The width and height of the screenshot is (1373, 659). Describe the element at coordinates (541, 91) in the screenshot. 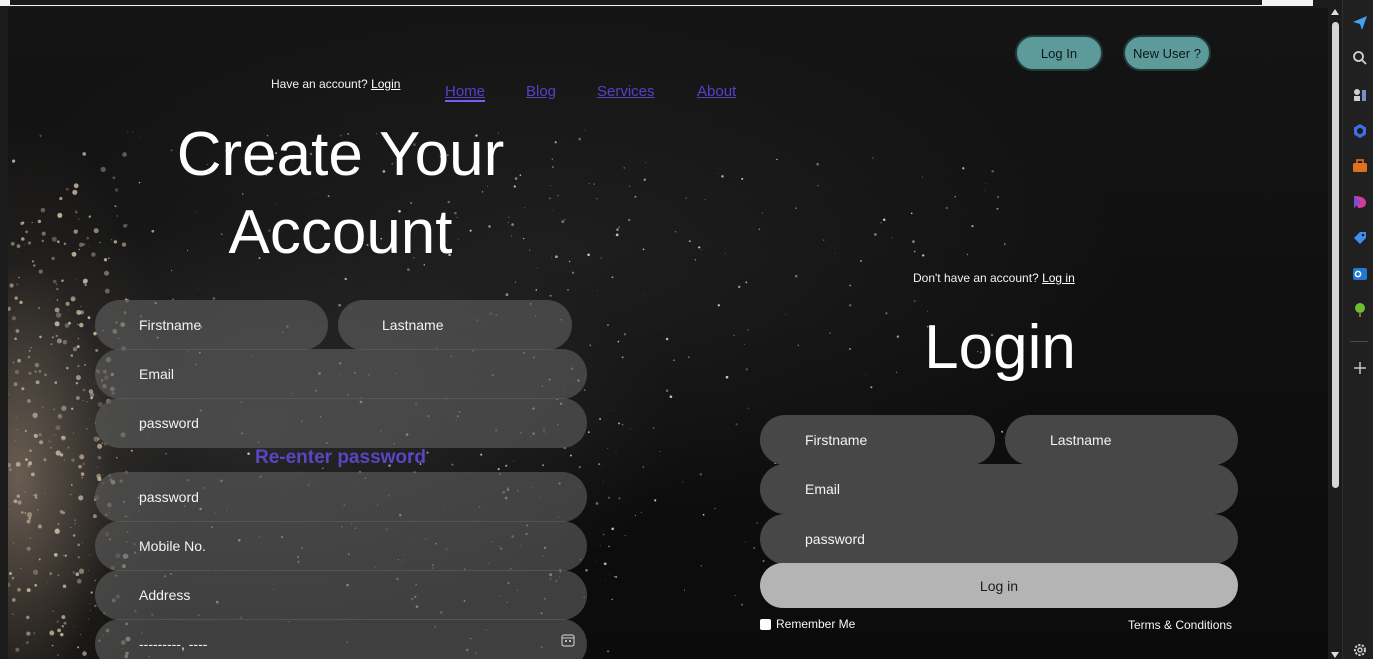

I see `nav-blog: Blog` at that location.